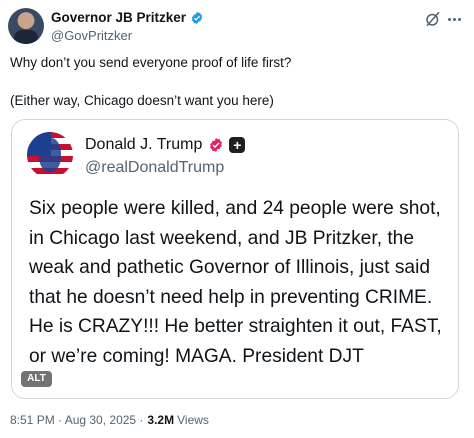  I want to click on verified-badge-icon, so click(197, 17).